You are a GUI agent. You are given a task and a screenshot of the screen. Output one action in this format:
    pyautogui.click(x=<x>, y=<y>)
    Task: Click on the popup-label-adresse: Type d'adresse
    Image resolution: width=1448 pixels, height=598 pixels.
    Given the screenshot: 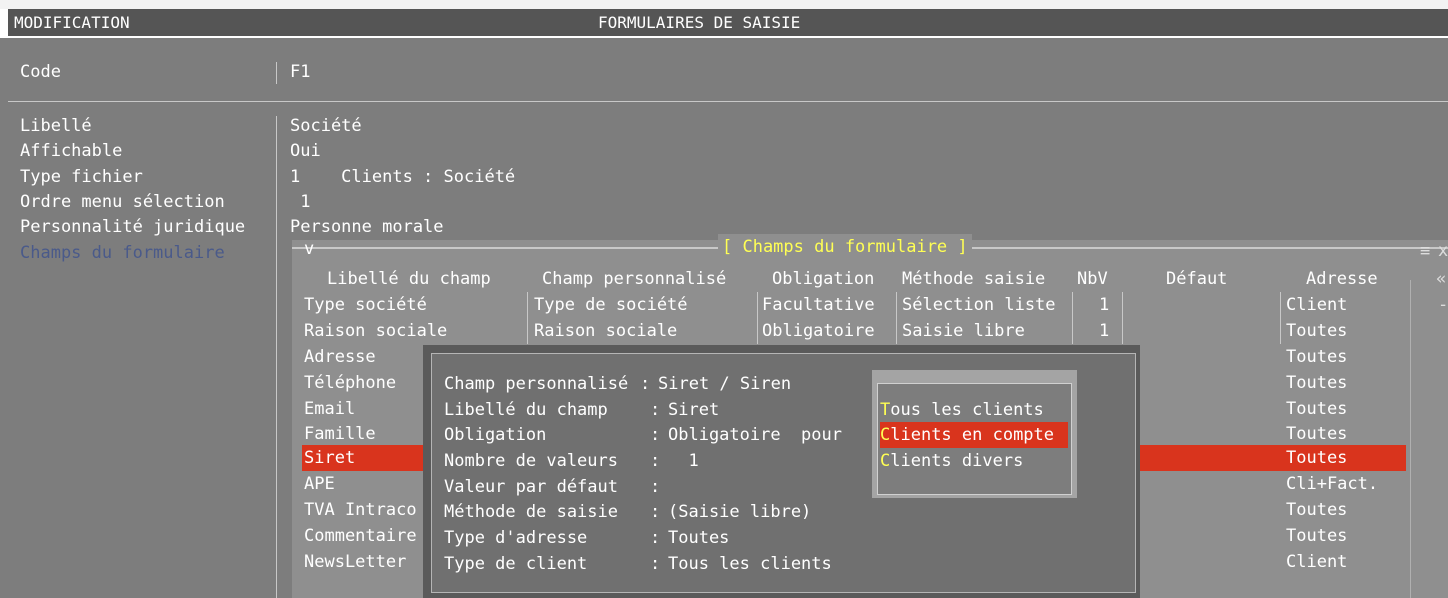 What is the action you would take?
    pyautogui.click(x=516, y=538)
    